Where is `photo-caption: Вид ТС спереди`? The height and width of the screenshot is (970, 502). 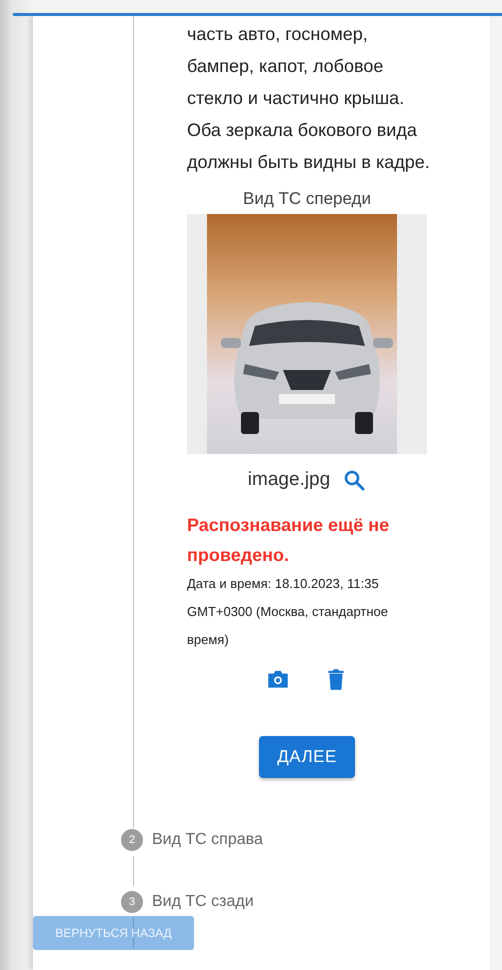 photo-caption: Вид ТС спереди is located at coordinates (307, 199).